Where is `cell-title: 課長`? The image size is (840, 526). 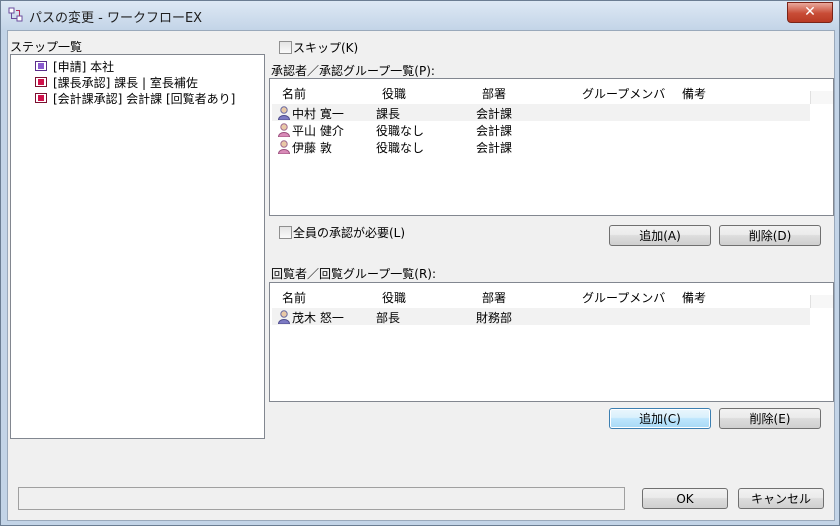
cell-title: 課長 is located at coordinates (388, 114).